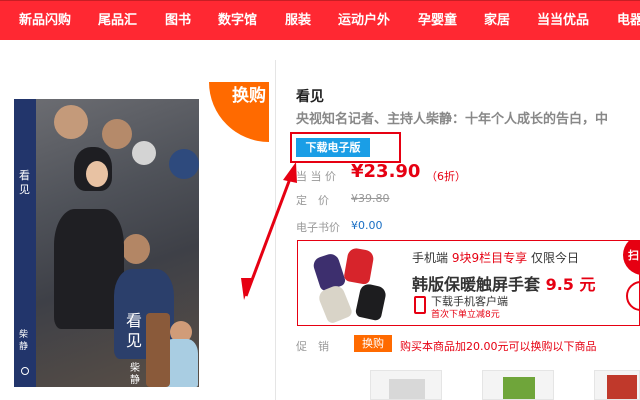 This screenshot has width=640, height=400. I want to click on ebook-price: ¥0.00, so click(367, 225).